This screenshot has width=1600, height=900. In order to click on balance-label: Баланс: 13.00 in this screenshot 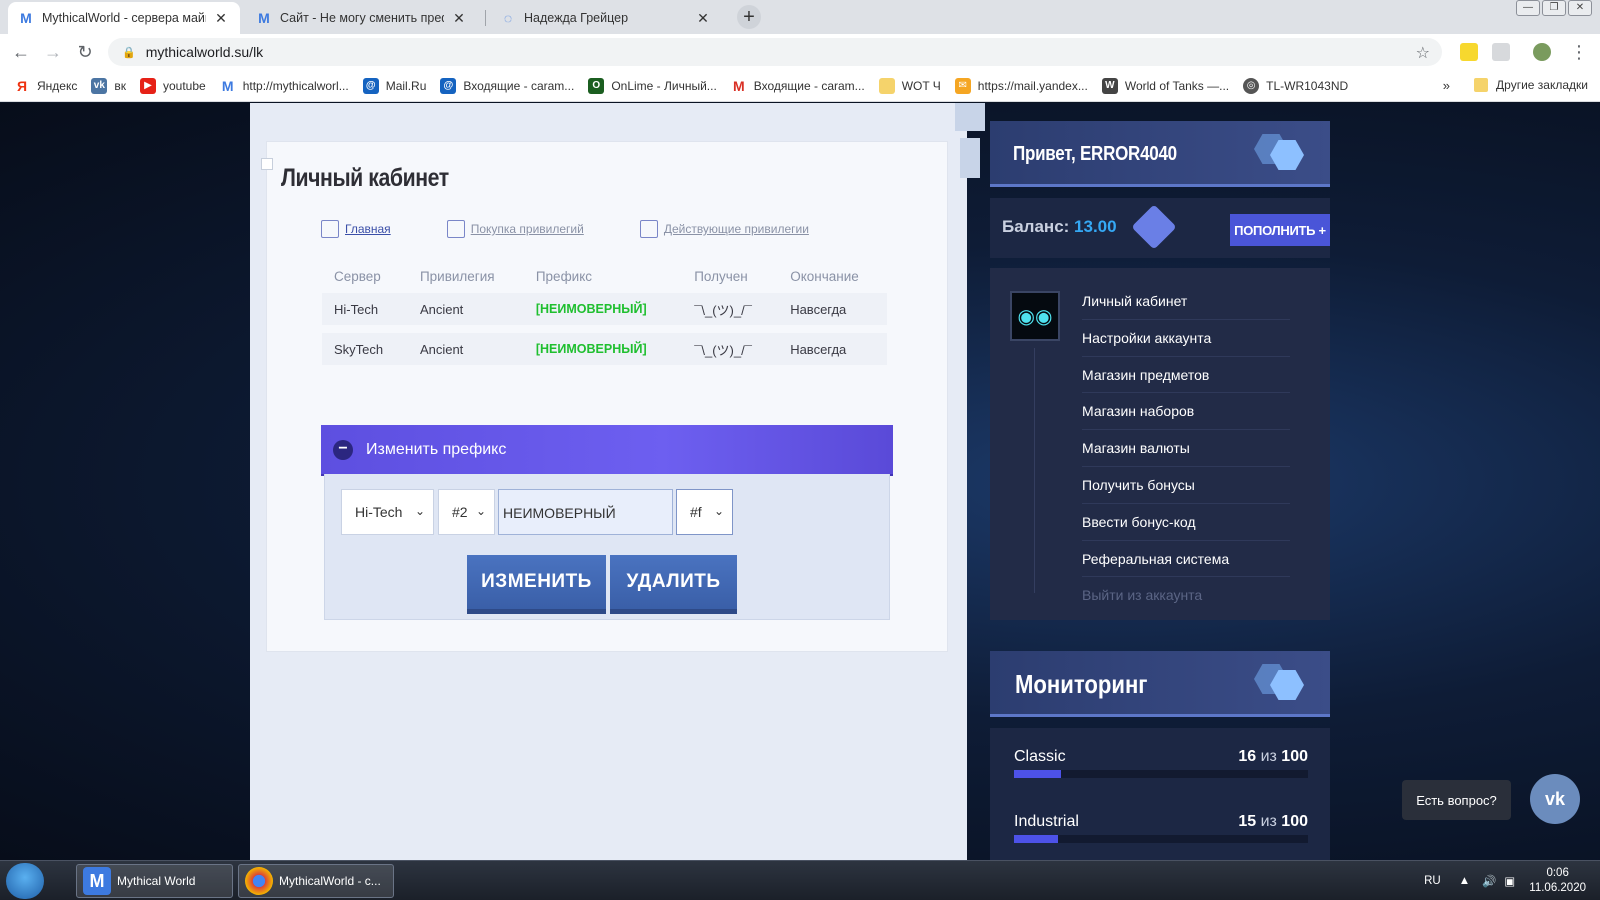, I will do `click(1059, 226)`.